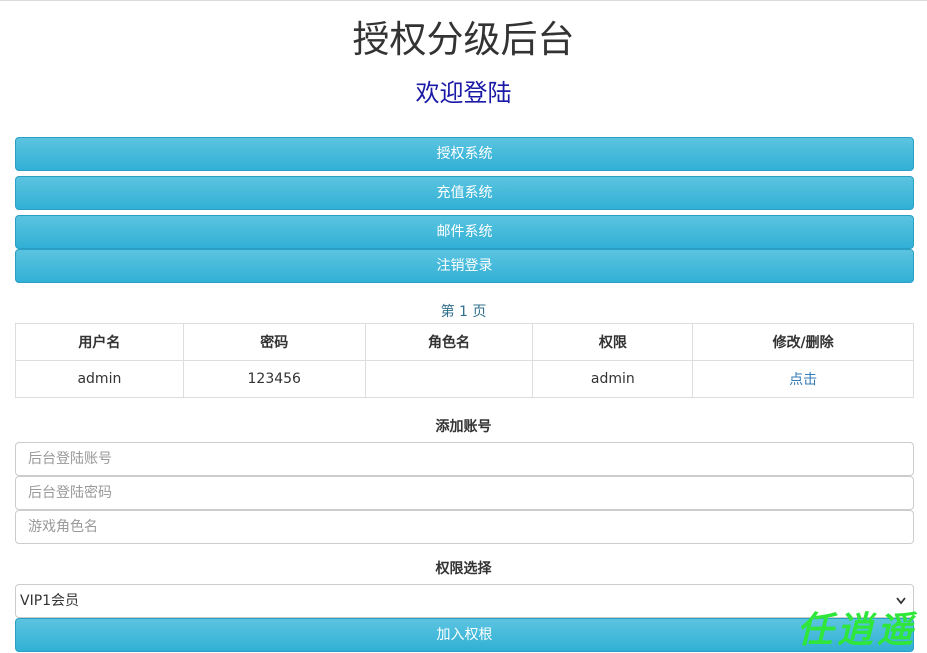 This screenshot has width=927, height=653. What do you see at coordinates (464, 193) in the screenshot?
I see `recharge-system-button: 充值系统` at bounding box center [464, 193].